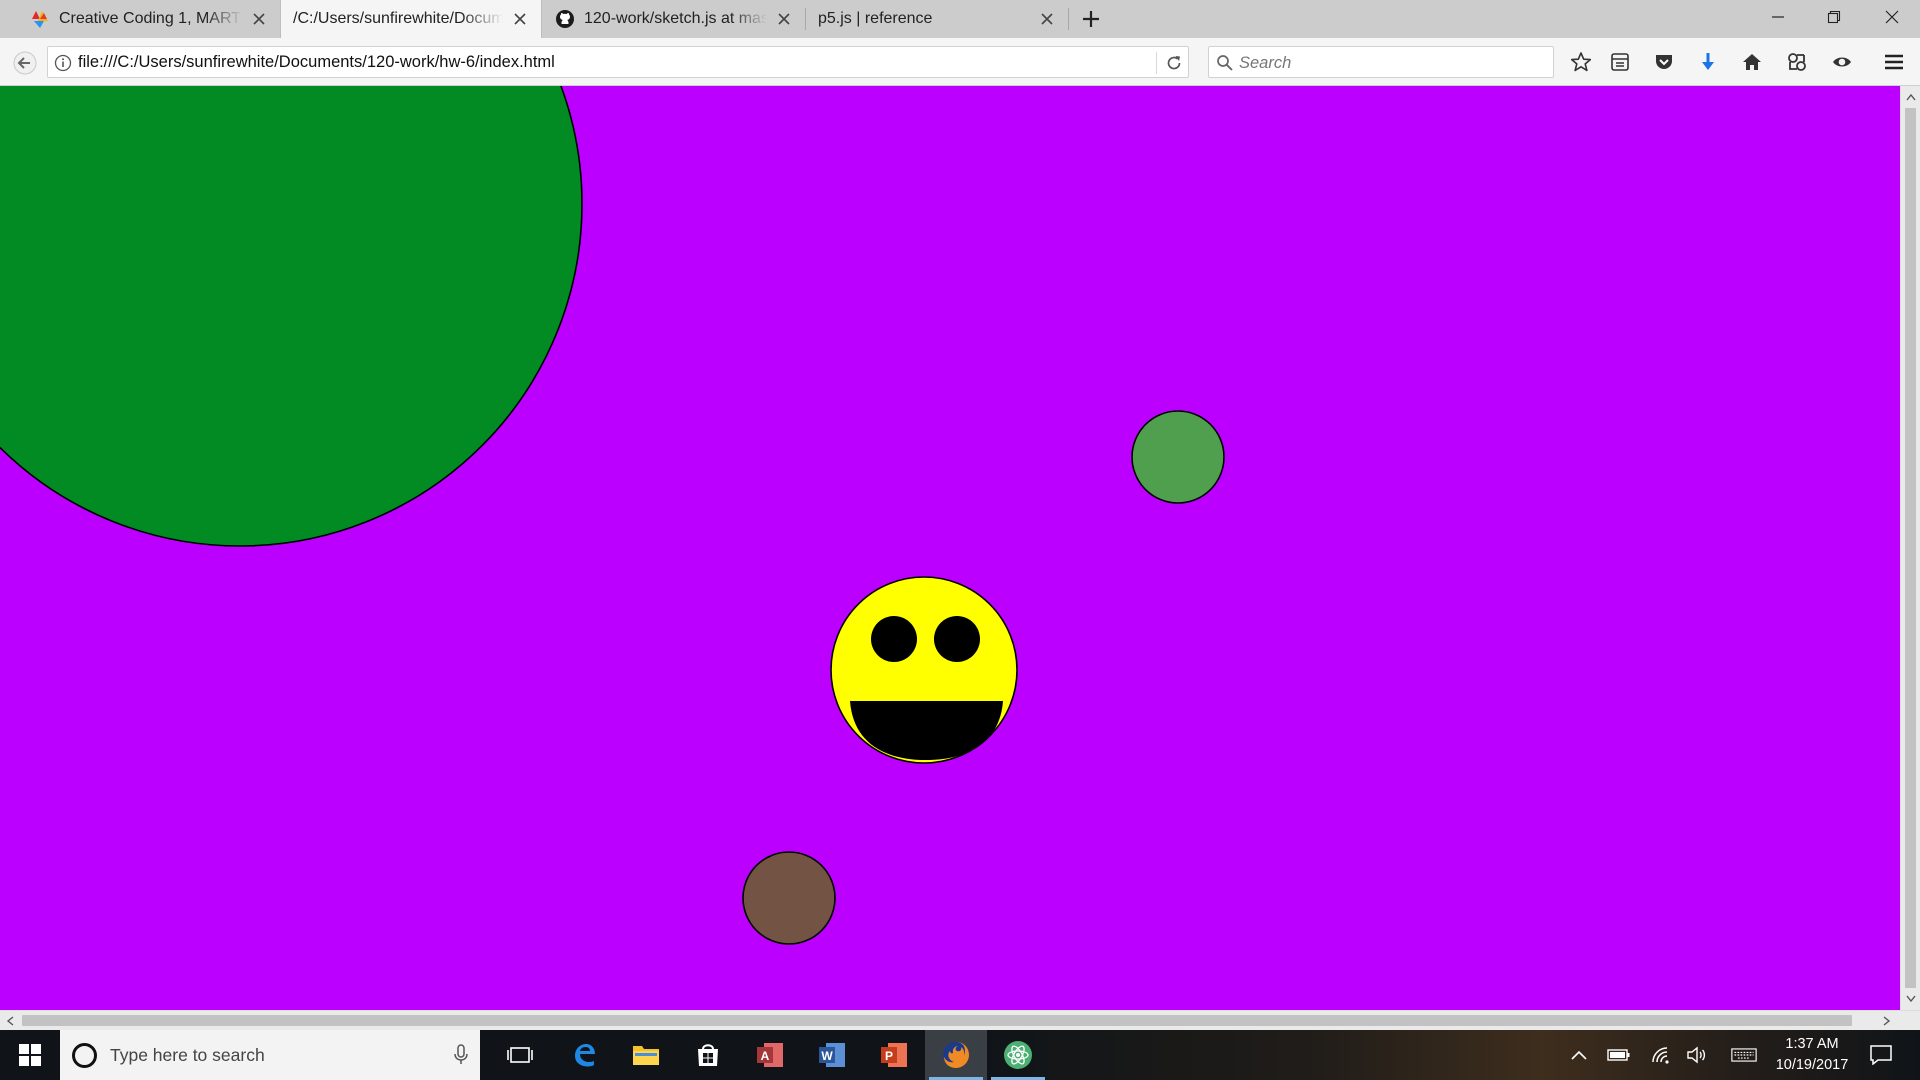 The width and height of the screenshot is (1920, 1080). What do you see at coordinates (956, 1055) in the screenshot?
I see `firefox-icon` at bounding box center [956, 1055].